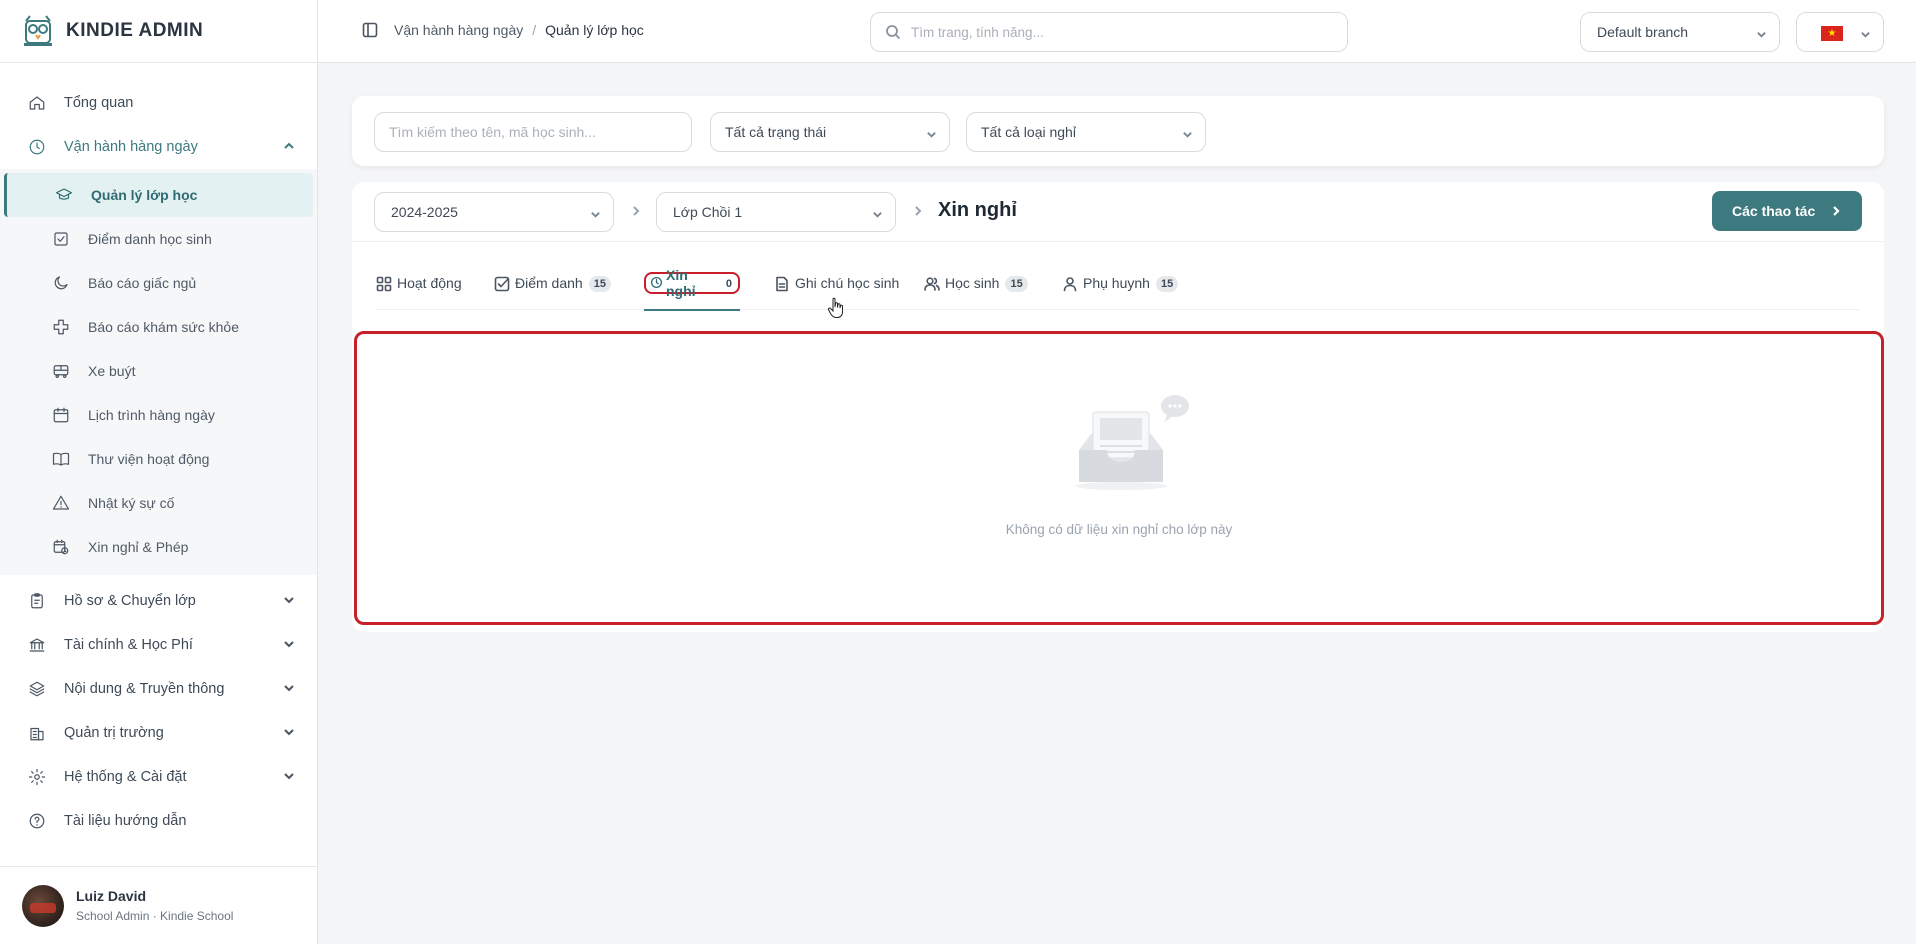 The image size is (1916, 944). What do you see at coordinates (1832, 33) in the screenshot?
I see `vietnam-flag-icon: ★` at bounding box center [1832, 33].